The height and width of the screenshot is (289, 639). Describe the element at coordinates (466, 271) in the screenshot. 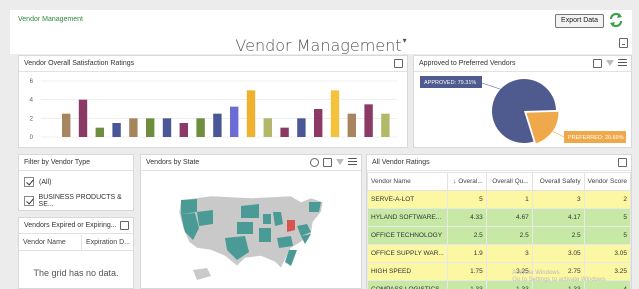

I see `cell-overall: 1.75` at that location.